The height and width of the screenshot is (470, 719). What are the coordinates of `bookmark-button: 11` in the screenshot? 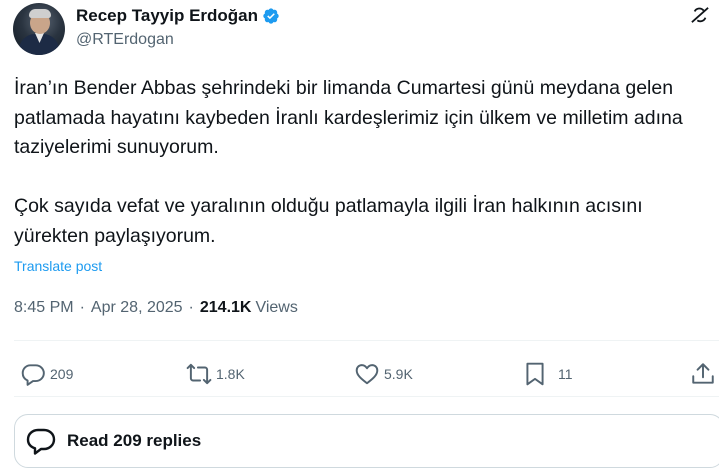 It's located at (547, 374).